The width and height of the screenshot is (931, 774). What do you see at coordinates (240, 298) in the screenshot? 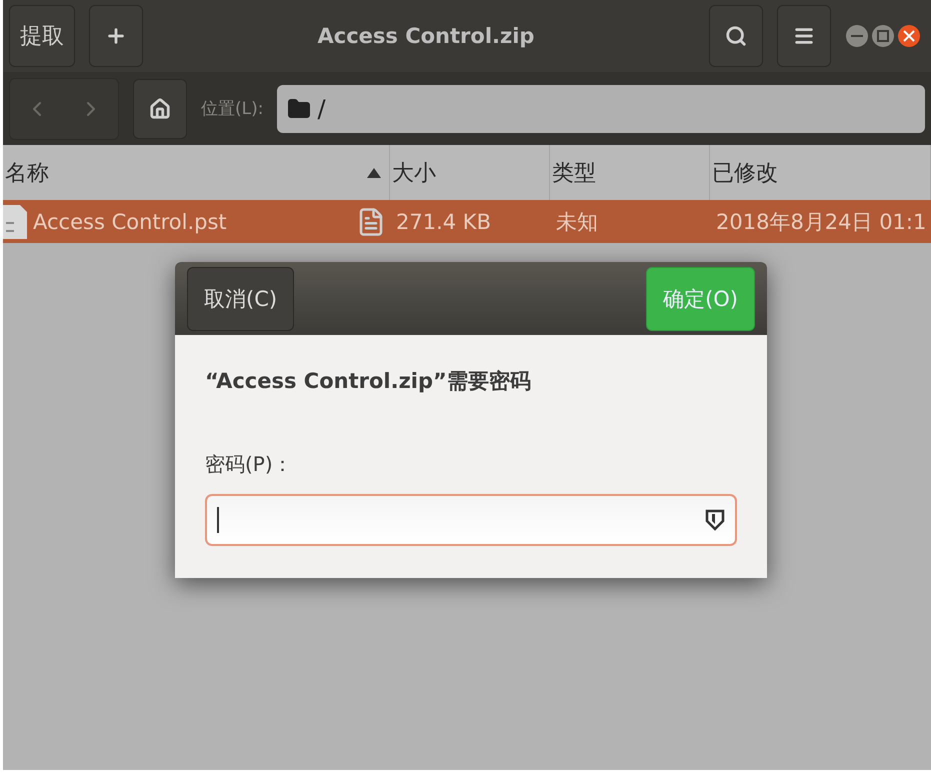
I see `cancel-button: 取消(C)` at bounding box center [240, 298].